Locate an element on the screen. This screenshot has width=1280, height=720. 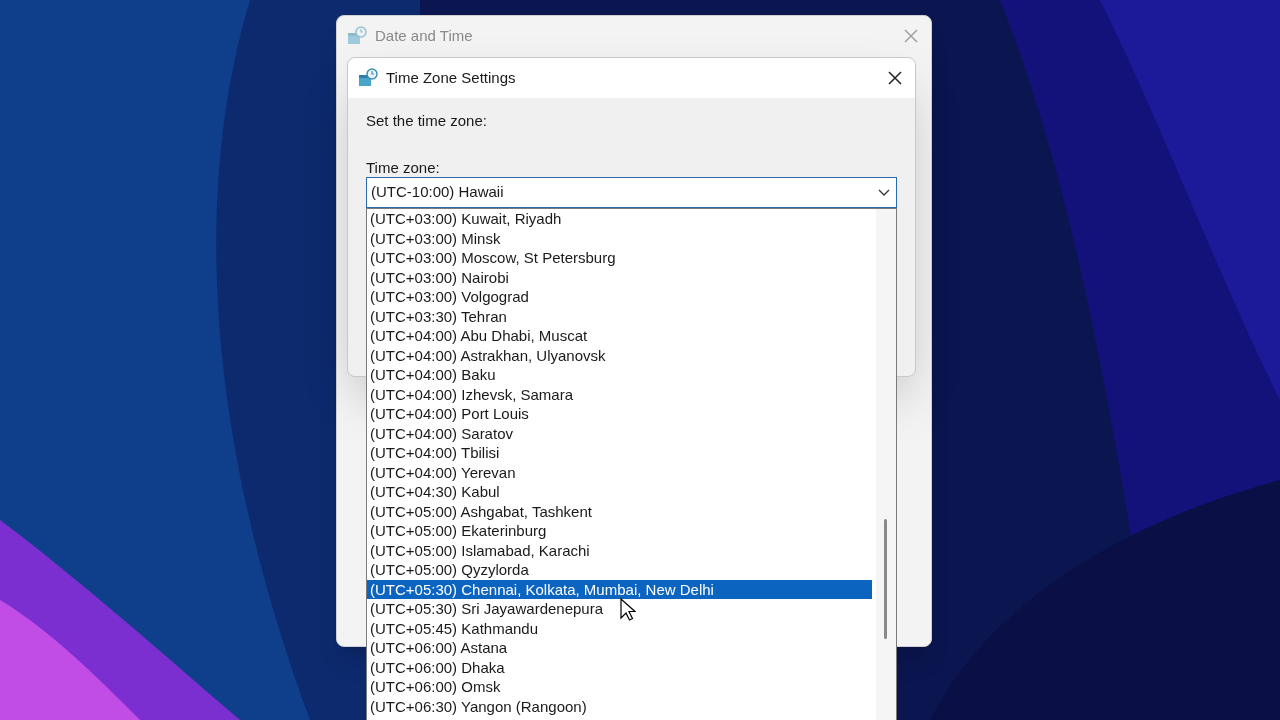
time-zone-option: (UTC+04:00) Port Louis is located at coordinates (619, 414).